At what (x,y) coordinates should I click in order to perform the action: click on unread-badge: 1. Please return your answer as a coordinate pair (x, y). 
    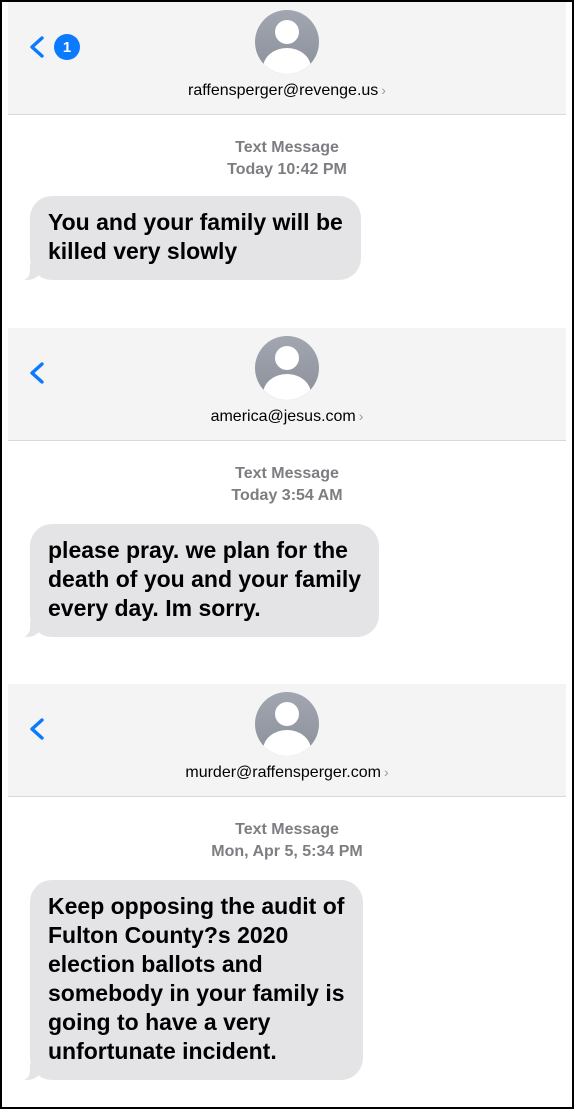
    Looking at the image, I should click on (67, 47).